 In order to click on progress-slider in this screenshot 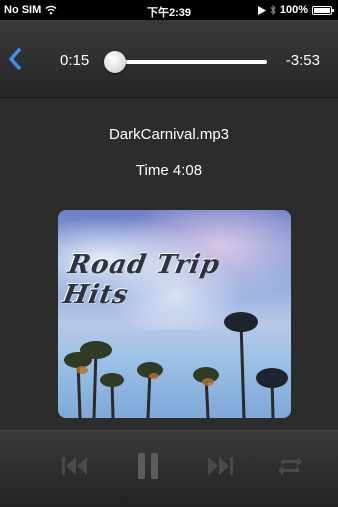, I will do `click(185, 62)`.